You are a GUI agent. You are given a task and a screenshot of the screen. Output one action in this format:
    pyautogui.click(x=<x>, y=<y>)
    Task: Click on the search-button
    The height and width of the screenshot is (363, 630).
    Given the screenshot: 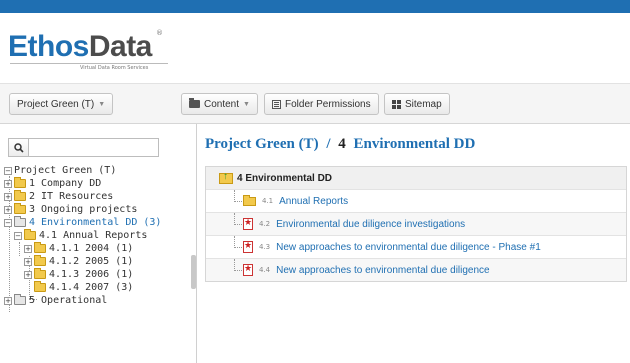 What is the action you would take?
    pyautogui.click(x=18, y=147)
    